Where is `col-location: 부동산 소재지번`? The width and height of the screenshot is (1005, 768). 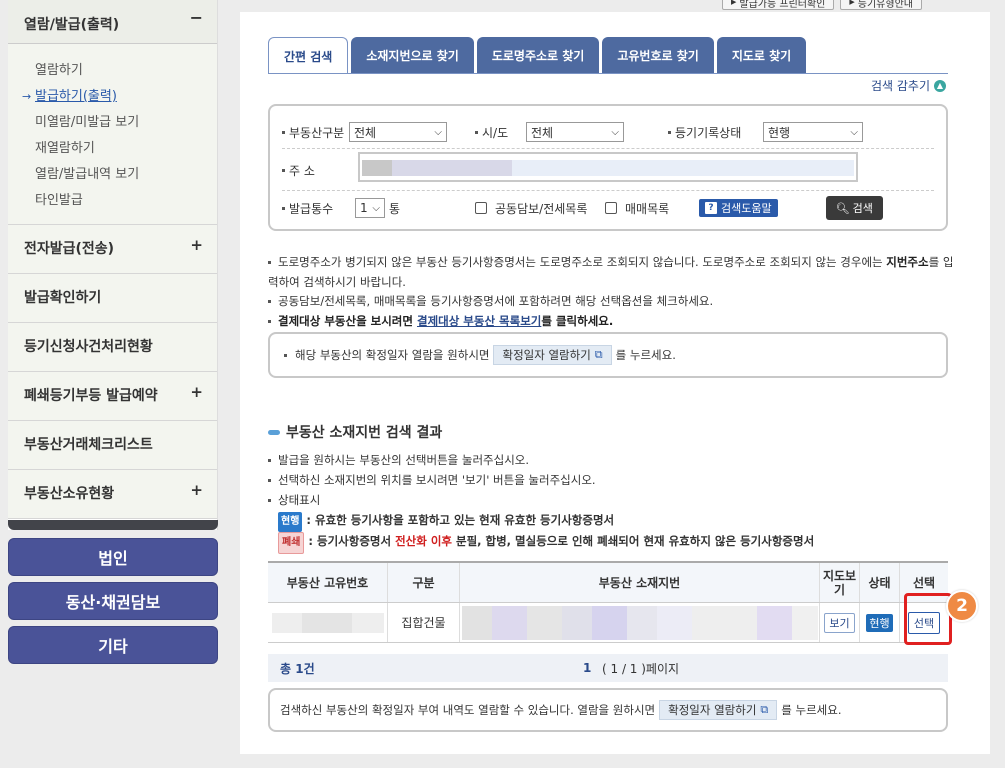
col-location: 부동산 소재지번 is located at coordinates (640, 582).